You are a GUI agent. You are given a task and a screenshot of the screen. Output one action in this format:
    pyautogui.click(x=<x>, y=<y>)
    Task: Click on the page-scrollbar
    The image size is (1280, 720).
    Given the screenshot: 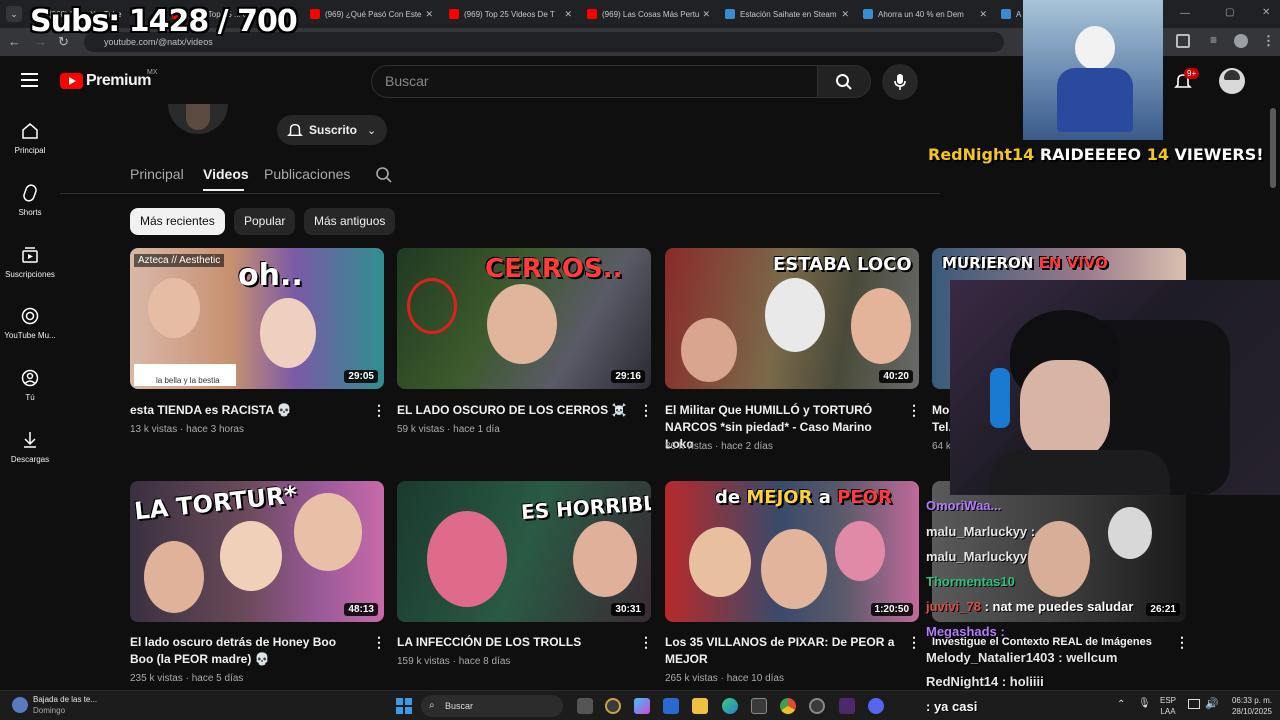 What is the action you would take?
    pyautogui.click(x=1273, y=148)
    